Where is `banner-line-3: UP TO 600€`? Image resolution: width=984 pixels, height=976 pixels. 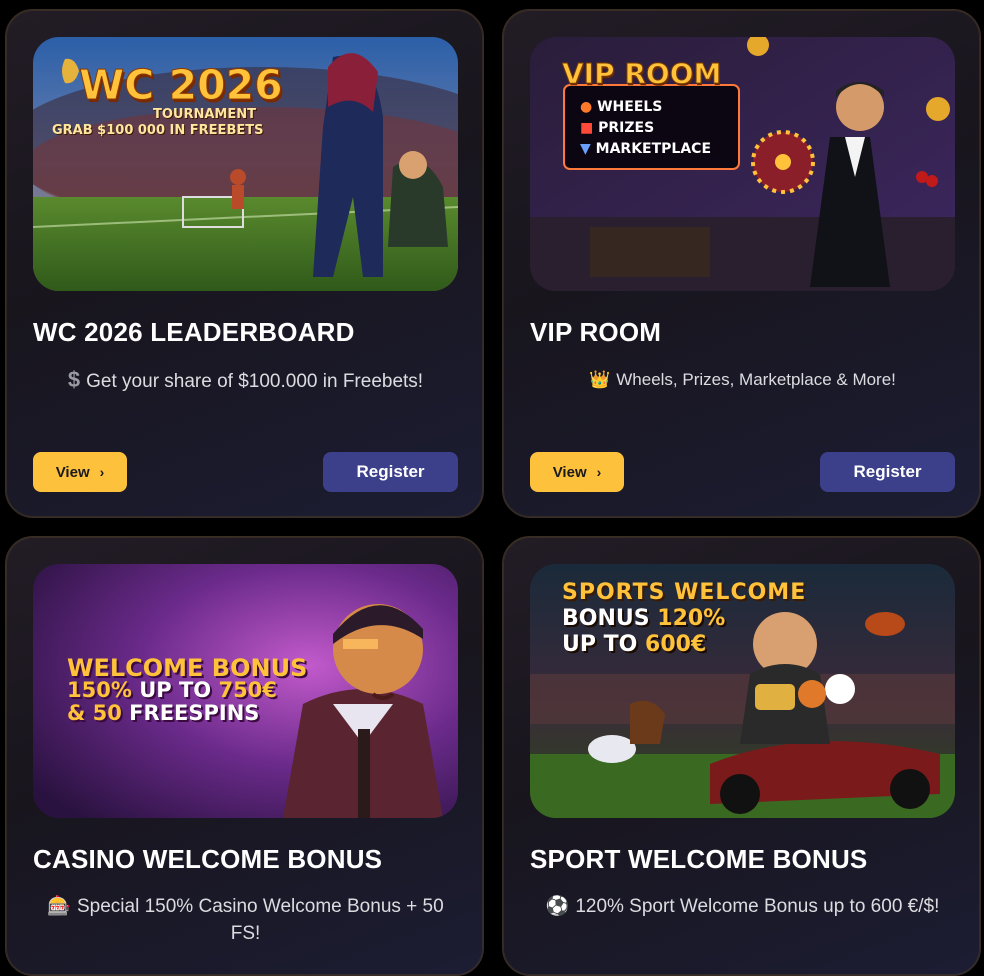
banner-line-3: UP TO 600€ is located at coordinates (634, 644).